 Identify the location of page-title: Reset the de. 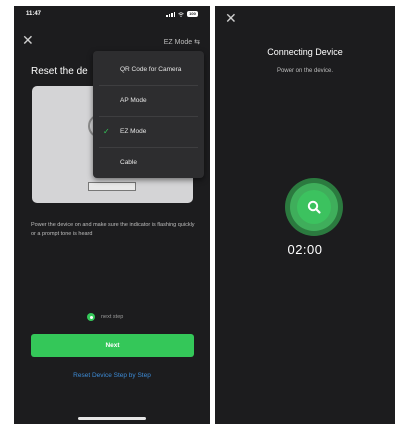
(59, 71).